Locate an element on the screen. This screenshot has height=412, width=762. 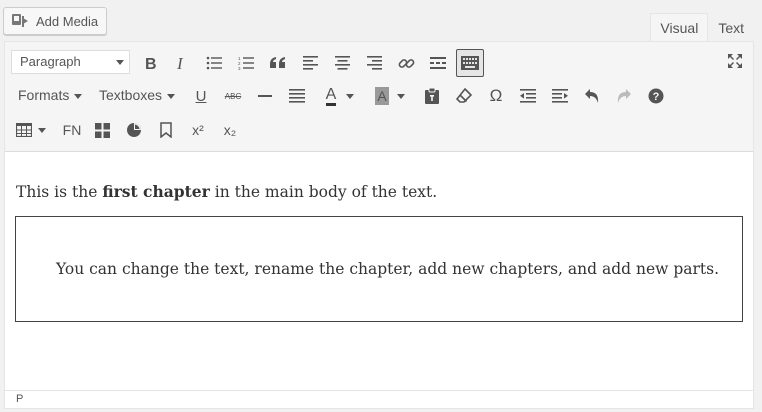
align-right-button is located at coordinates (374, 63).